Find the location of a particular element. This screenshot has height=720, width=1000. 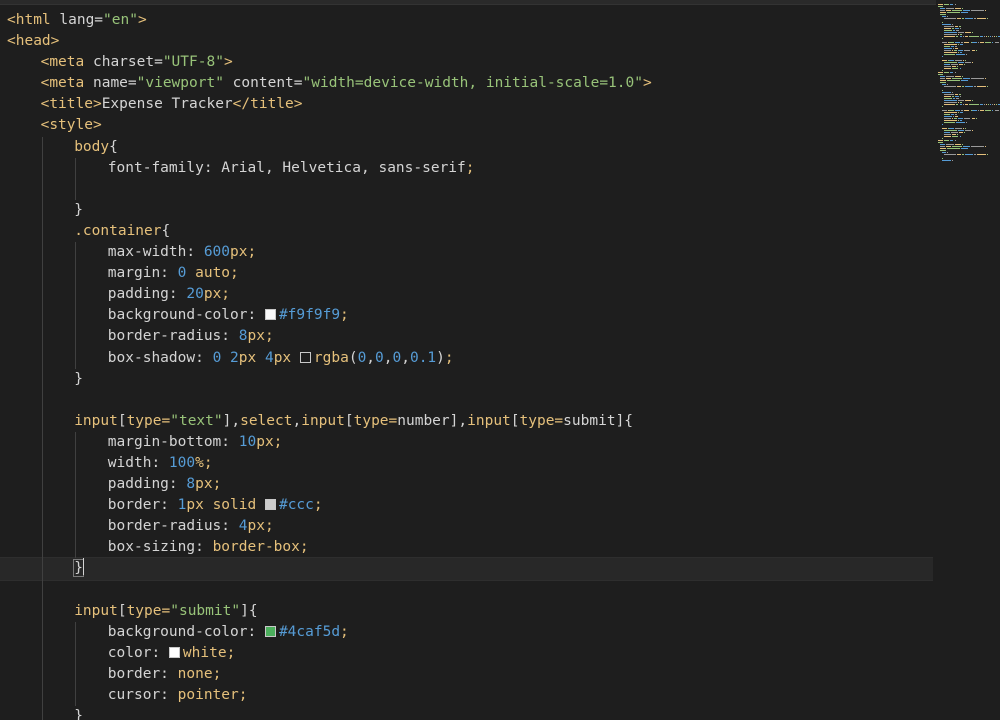

code-line: <head> is located at coordinates (470, 41).